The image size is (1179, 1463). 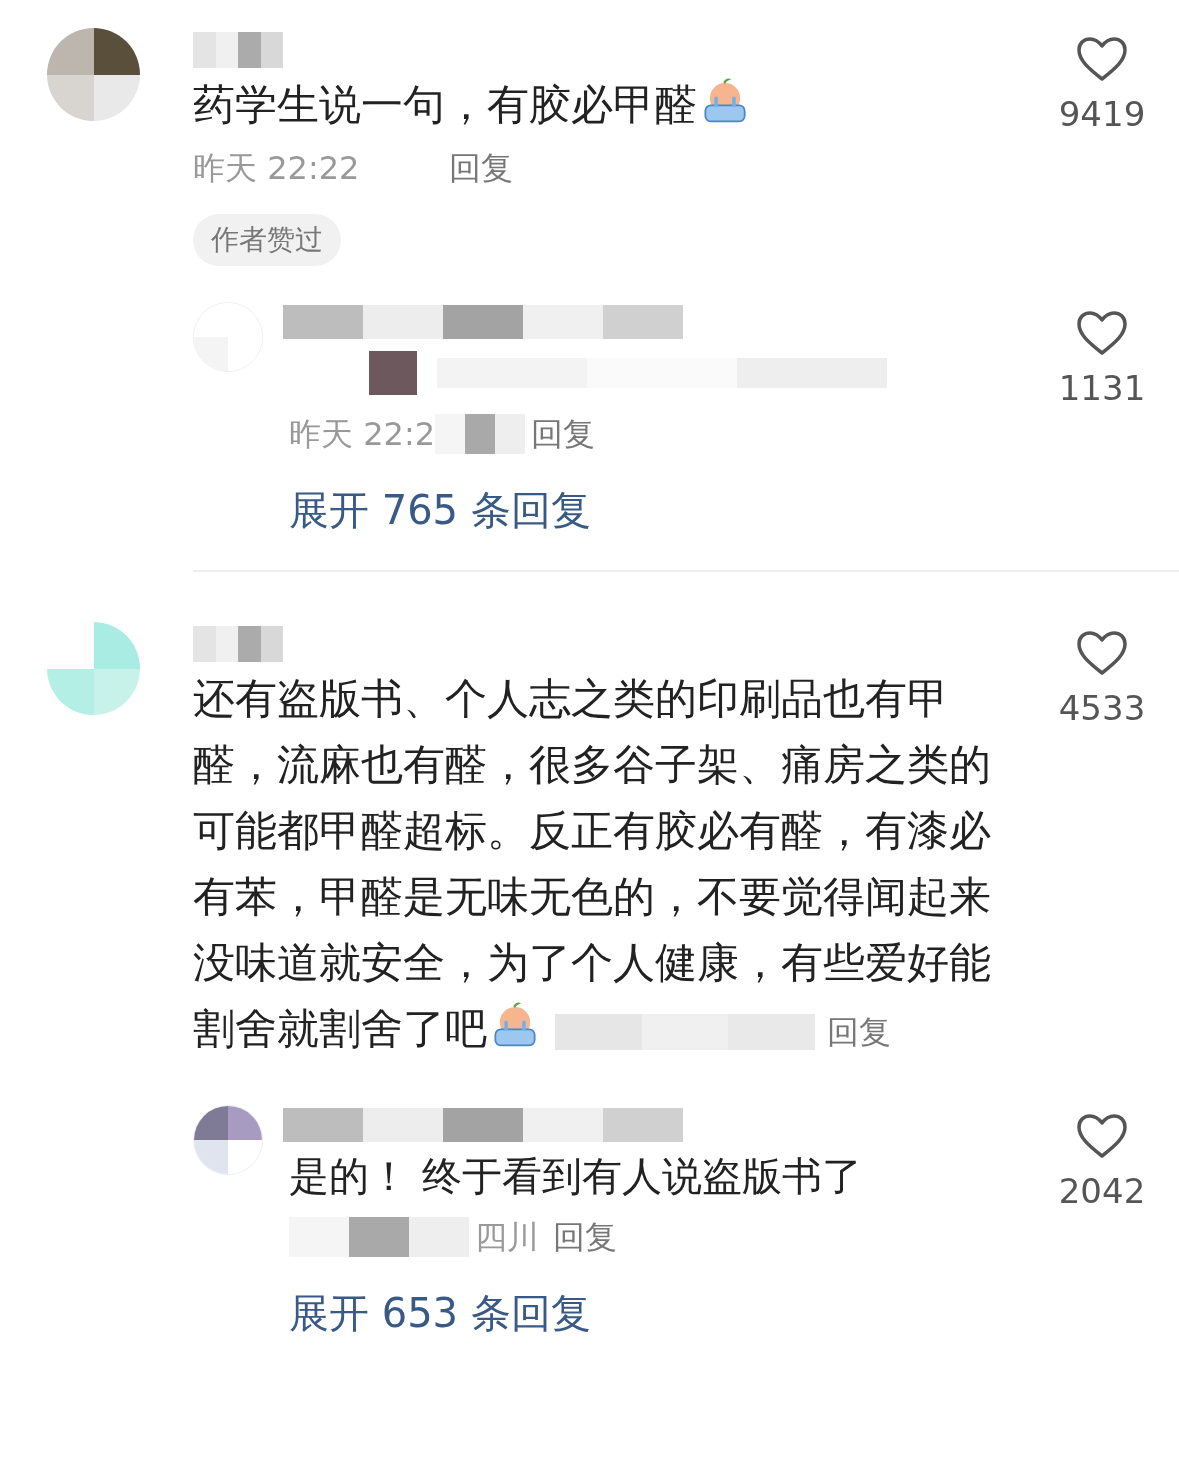 What do you see at coordinates (507, 1237) in the screenshot?
I see `reply-location: 四川` at bounding box center [507, 1237].